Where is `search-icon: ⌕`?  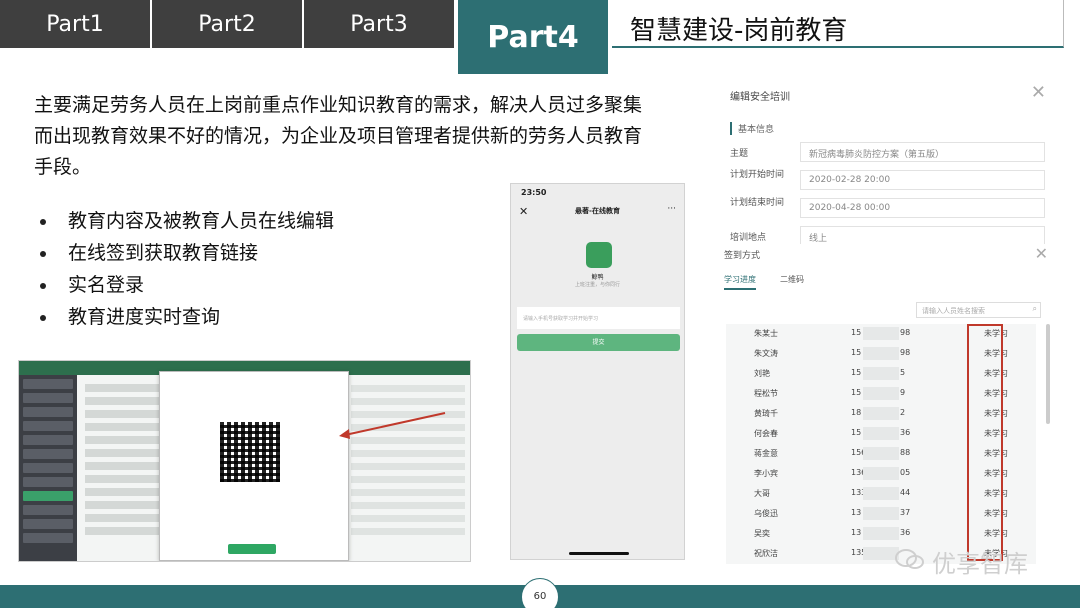 search-icon: ⌕ is located at coordinates (1035, 309).